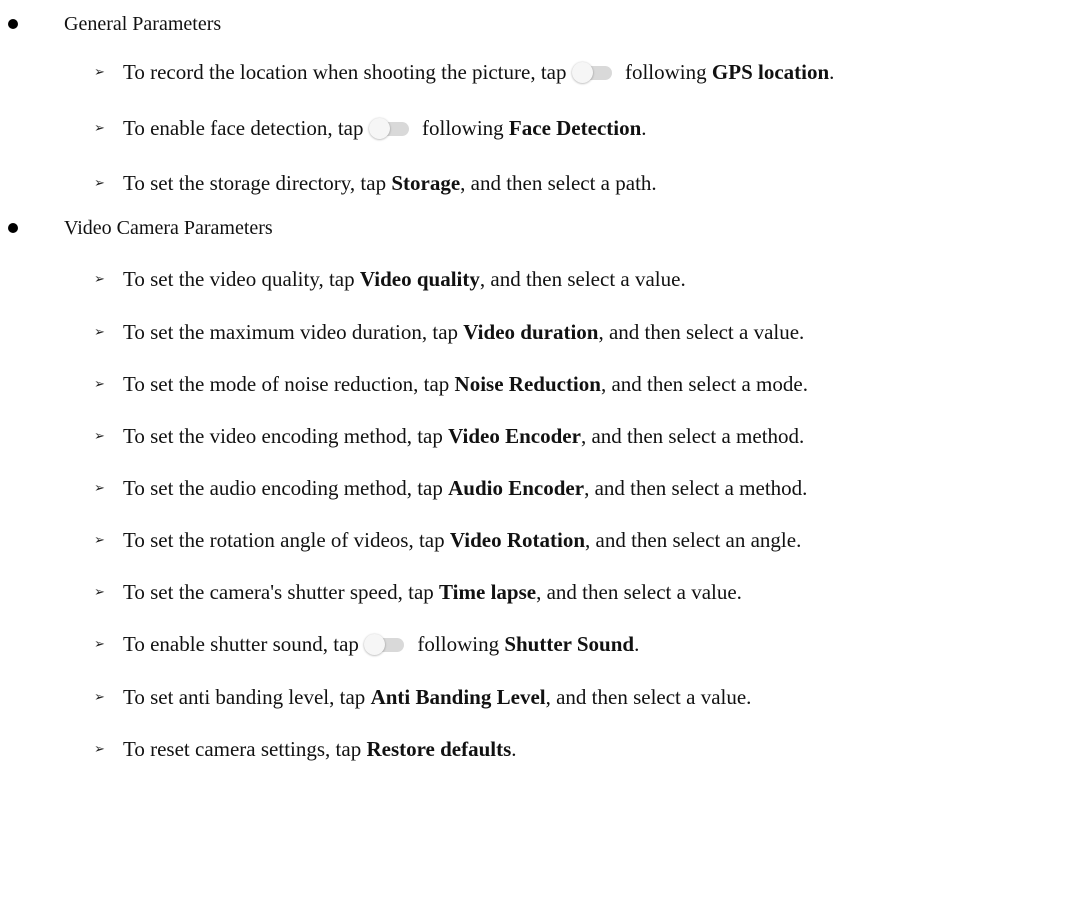 Image resolution: width=1082 pixels, height=903 pixels. What do you see at coordinates (693, 539) in the screenshot?
I see `item-text-post: , and then select an angle.` at bounding box center [693, 539].